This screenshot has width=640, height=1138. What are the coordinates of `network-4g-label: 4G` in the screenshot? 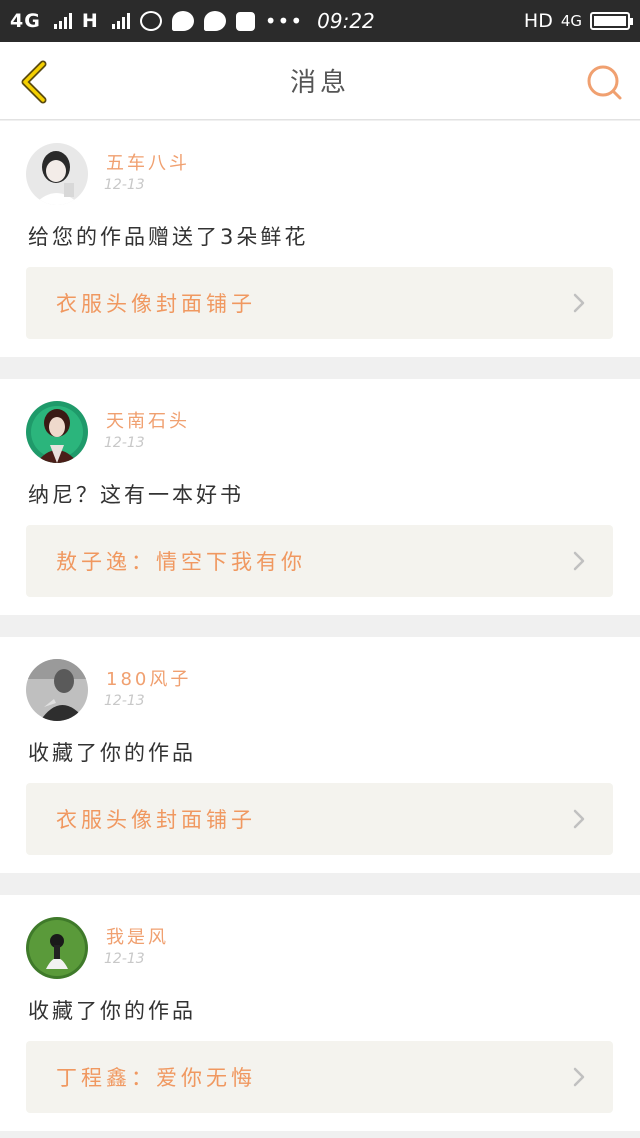 It's located at (25, 21).